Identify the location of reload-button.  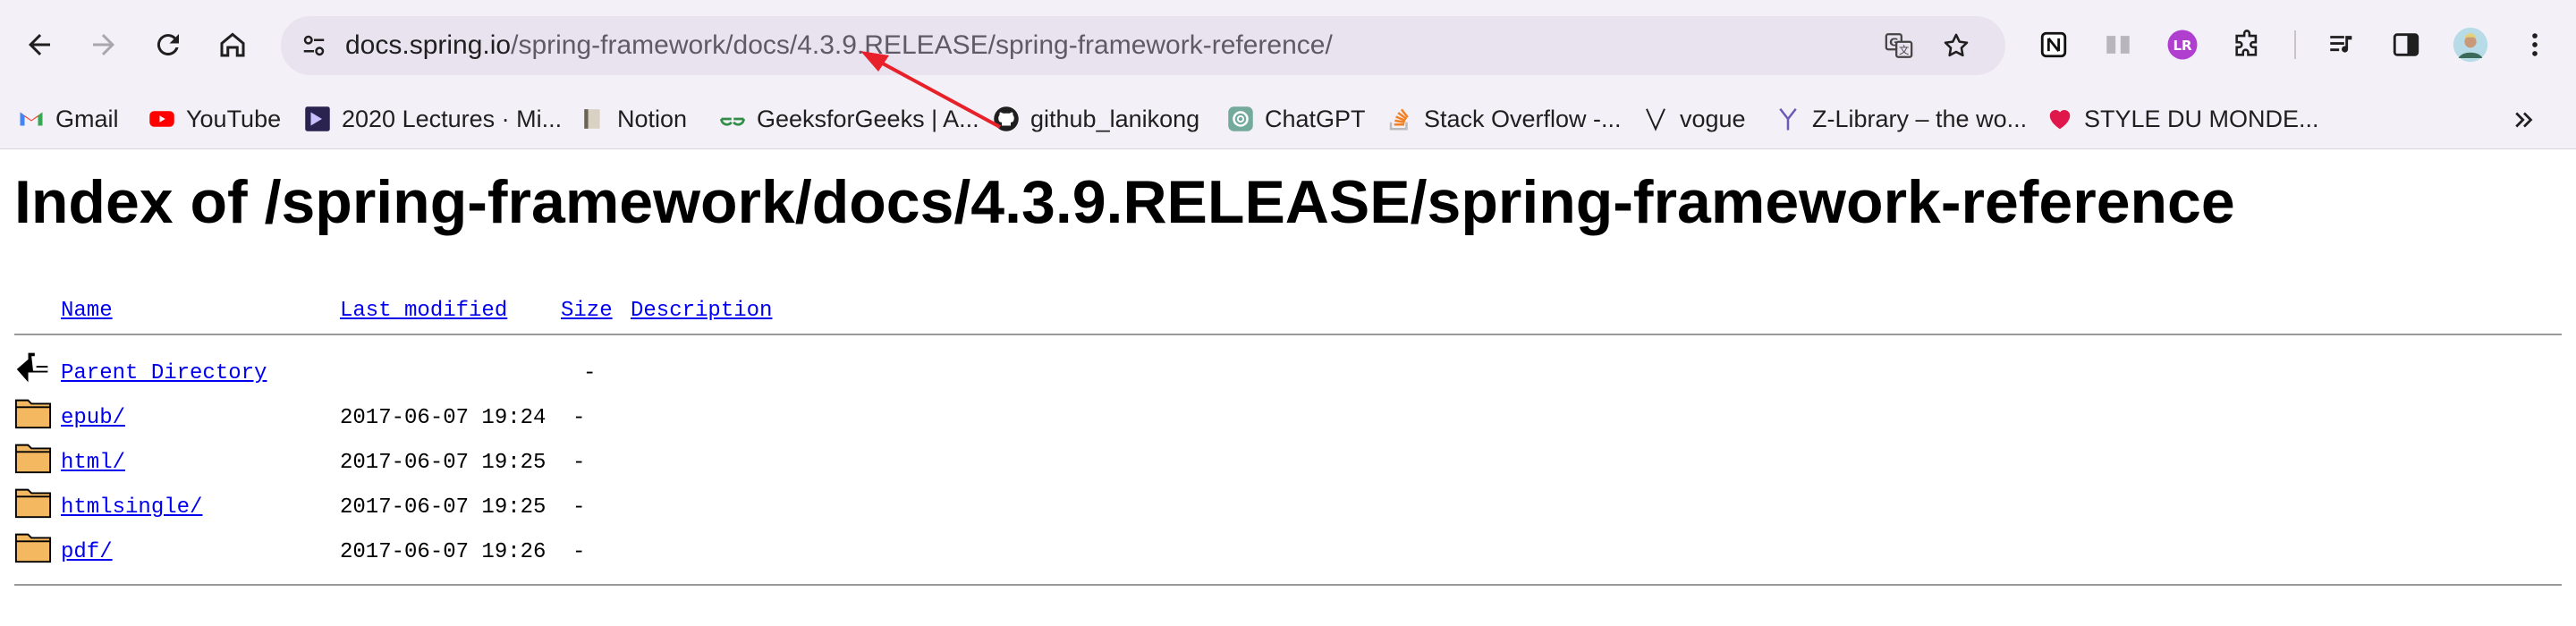
(168, 44).